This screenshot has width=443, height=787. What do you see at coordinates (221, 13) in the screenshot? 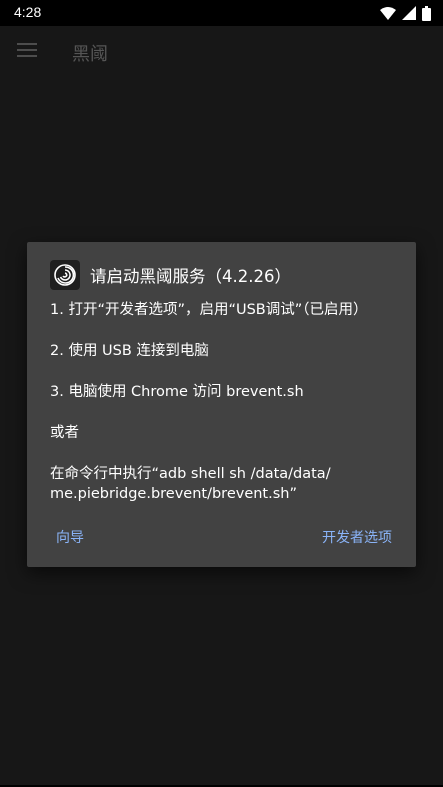
I see `status-bar: 4:28` at bounding box center [221, 13].